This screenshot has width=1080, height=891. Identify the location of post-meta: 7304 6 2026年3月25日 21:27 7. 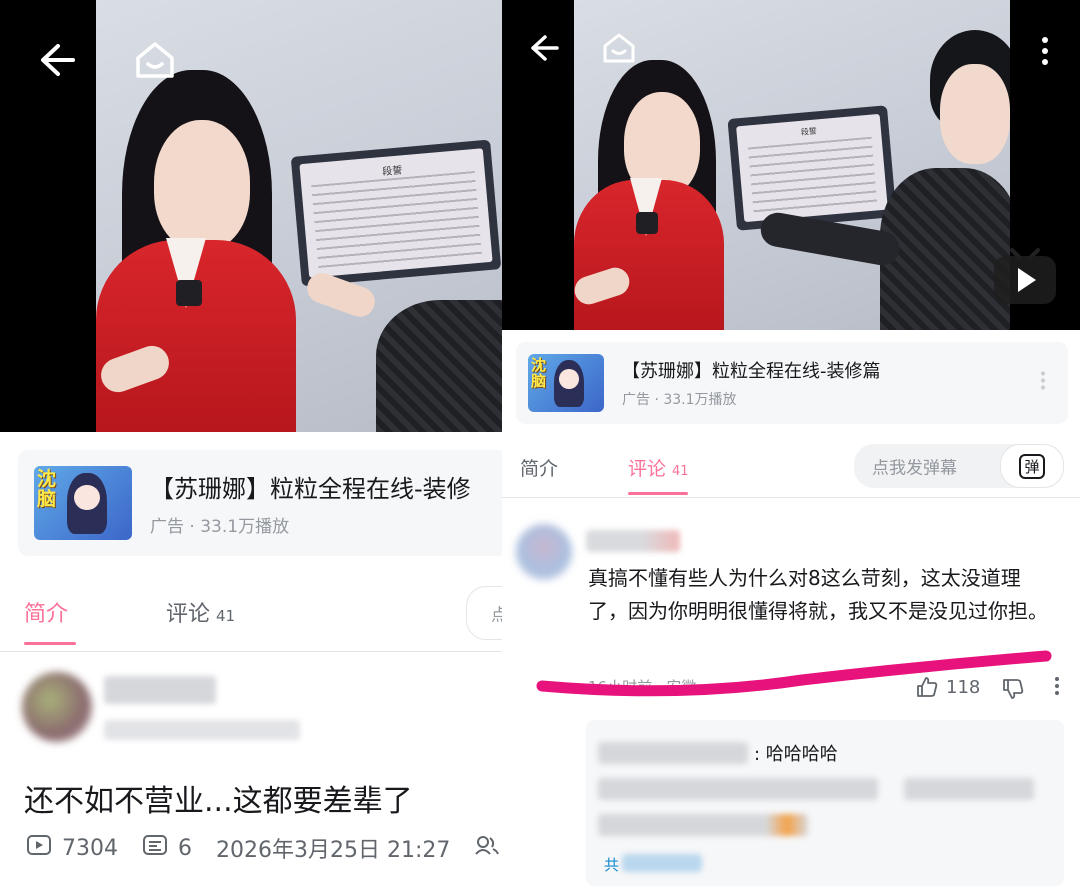
(264, 848).